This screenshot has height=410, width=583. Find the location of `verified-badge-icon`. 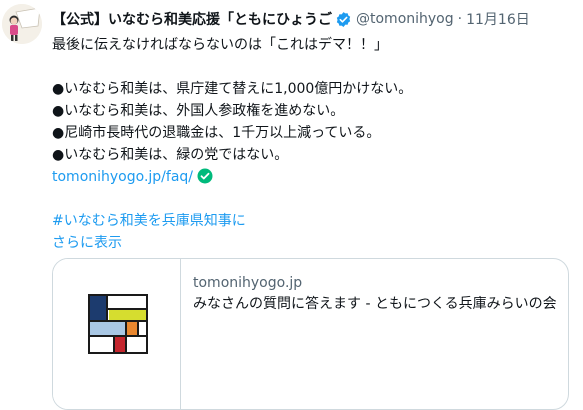

verified-badge-icon is located at coordinates (343, 19).